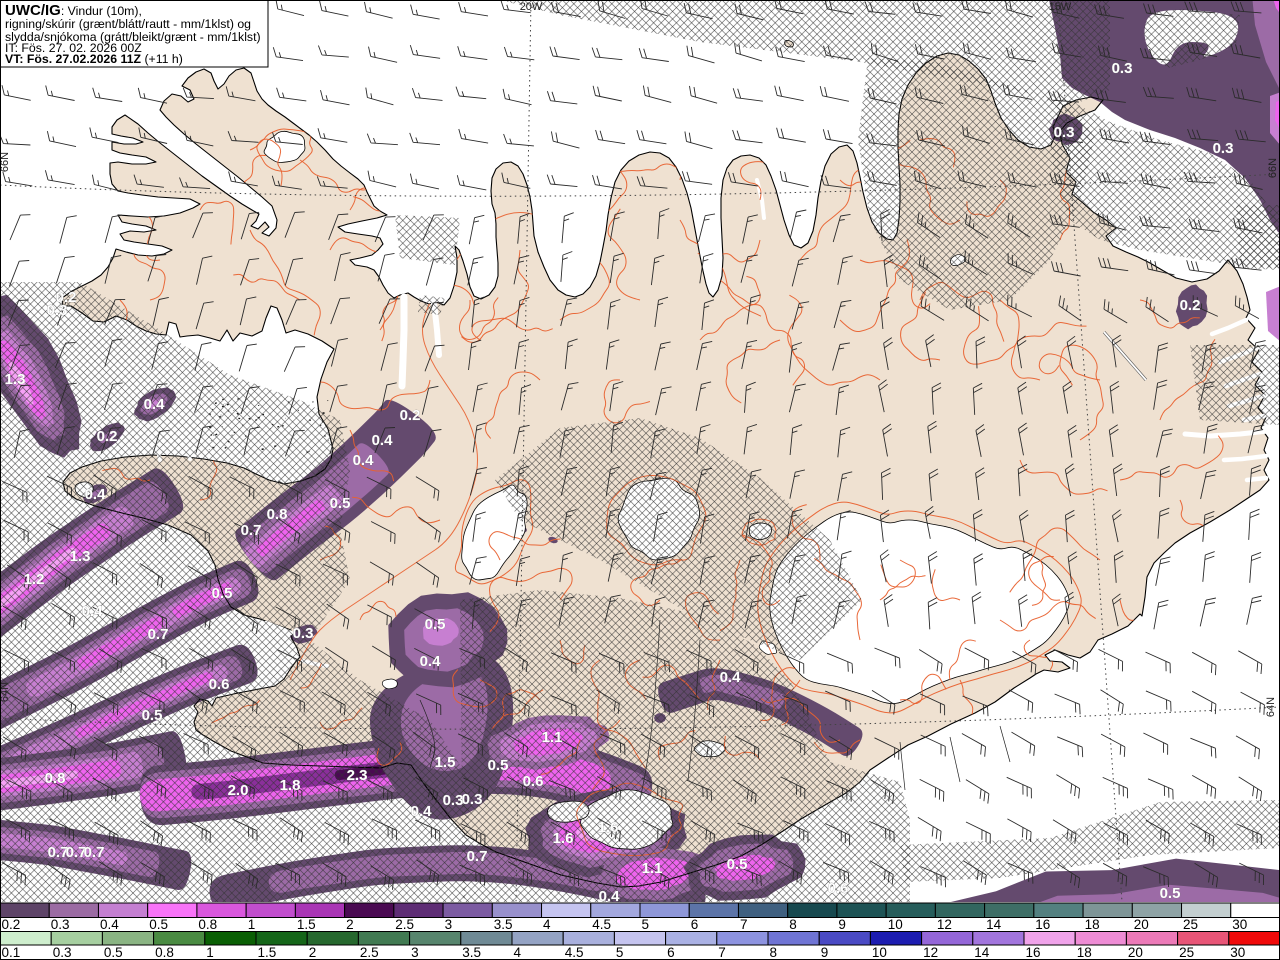  What do you see at coordinates (34, 579) in the screenshot?
I see `svg-text: 1.2` at bounding box center [34, 579].